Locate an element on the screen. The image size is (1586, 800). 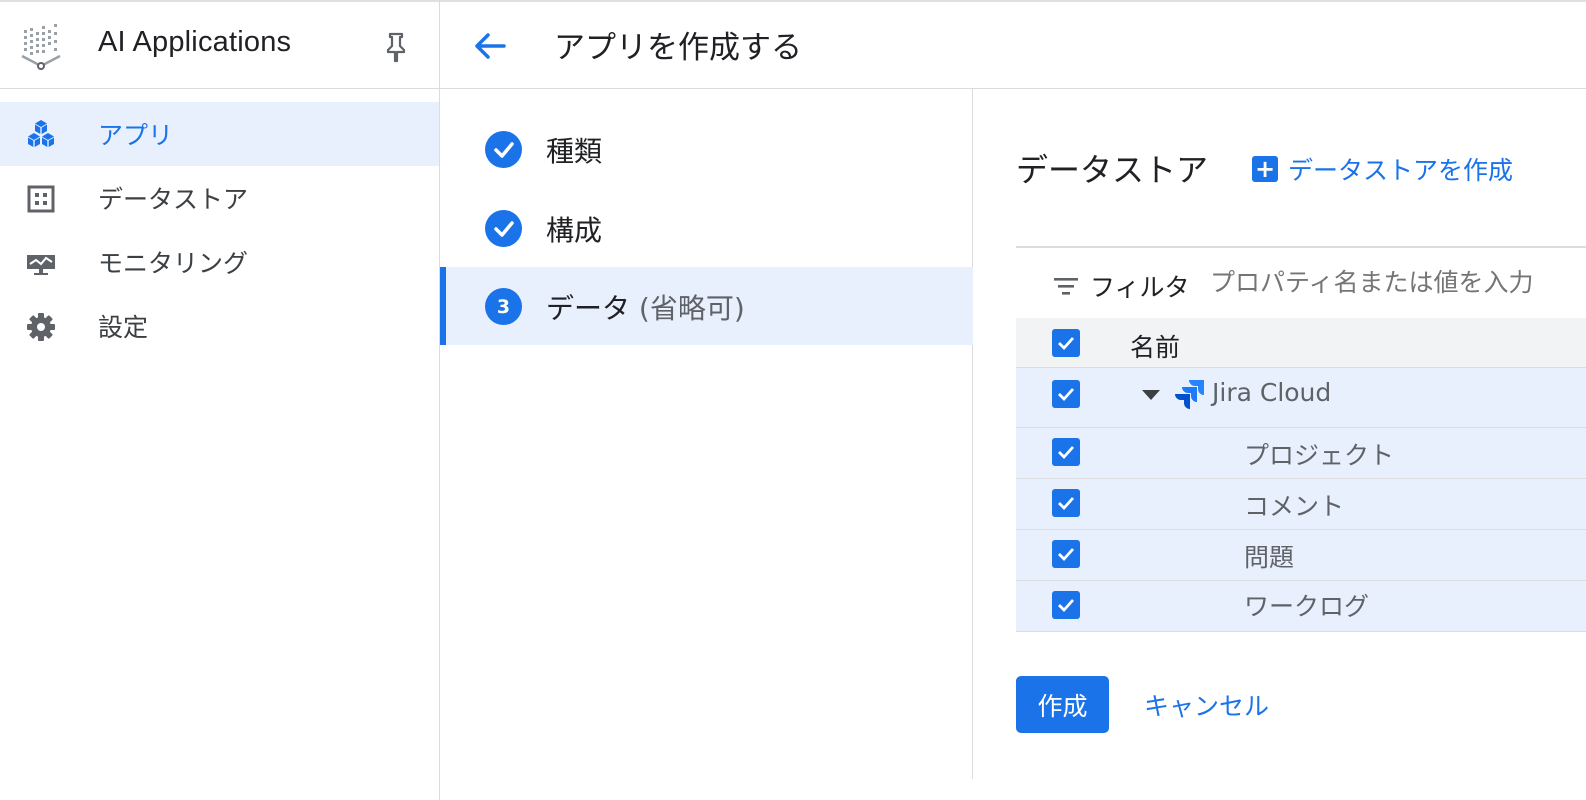
create-datastore-button: + データストアを作成 is located at coordinates (1382, 169).